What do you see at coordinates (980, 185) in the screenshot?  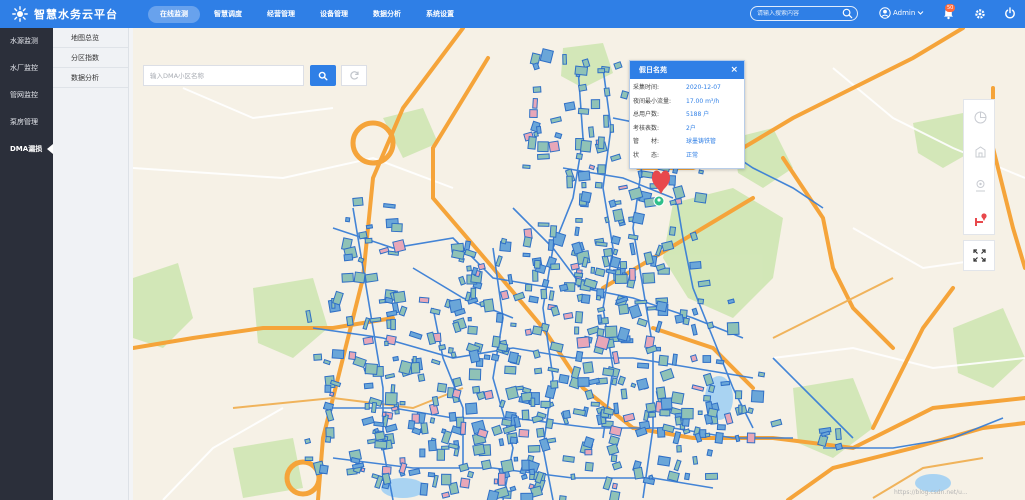 I see `tool-location` at bounding box center [980, 185].